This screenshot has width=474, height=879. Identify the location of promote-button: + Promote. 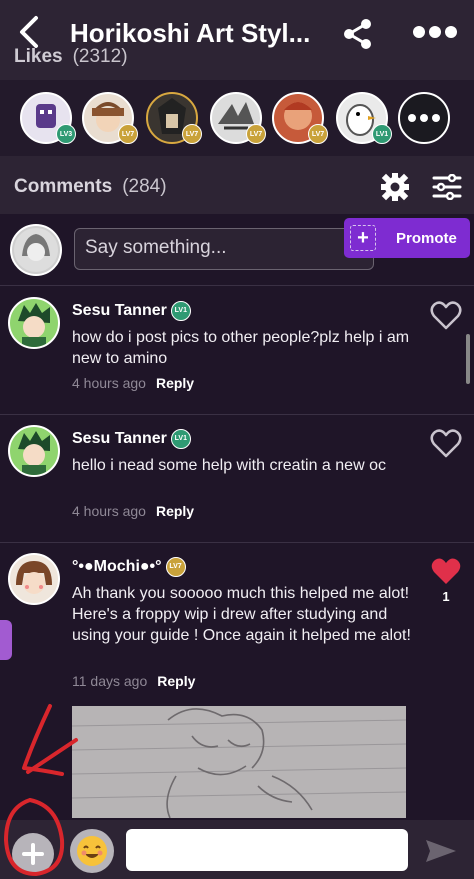
(407, 238).